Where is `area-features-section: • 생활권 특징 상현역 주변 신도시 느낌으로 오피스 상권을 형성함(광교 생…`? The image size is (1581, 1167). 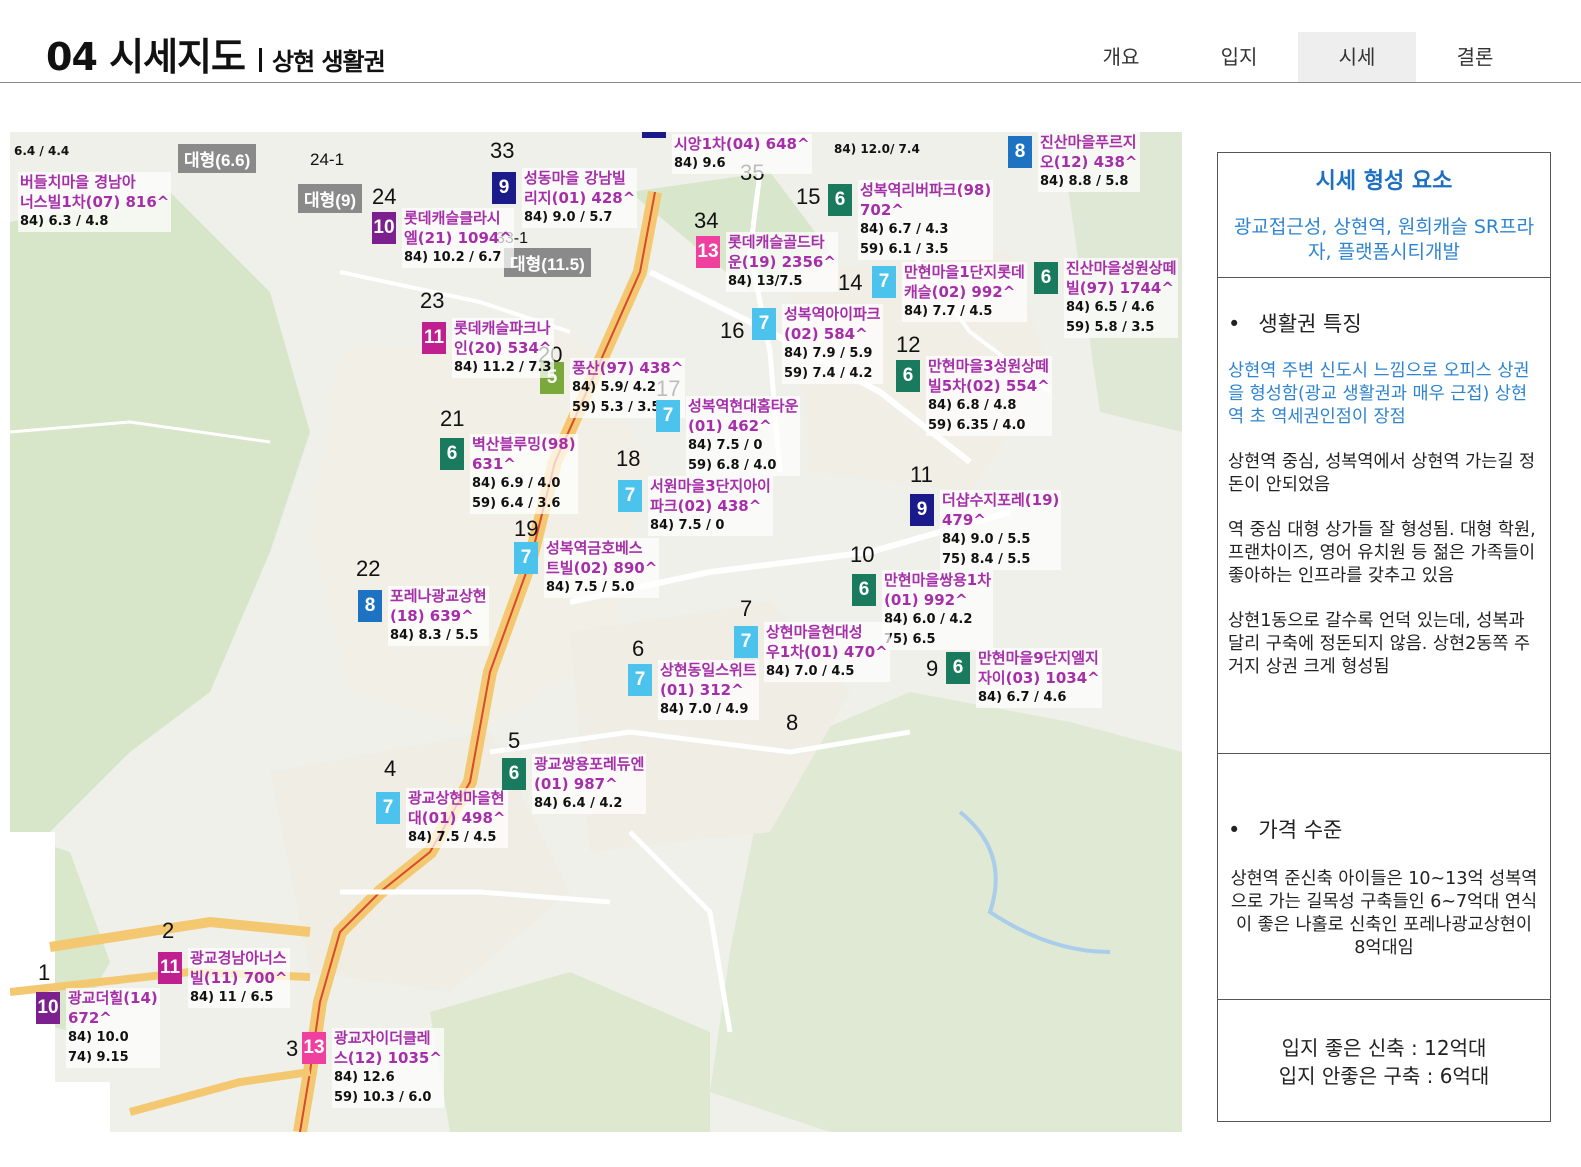
area-features-section: • 생활권 특징 상현역 주변 신도시 느낌으로 오피스 상권을 형성함(광교 생… is located at coordinates (1384, 516).